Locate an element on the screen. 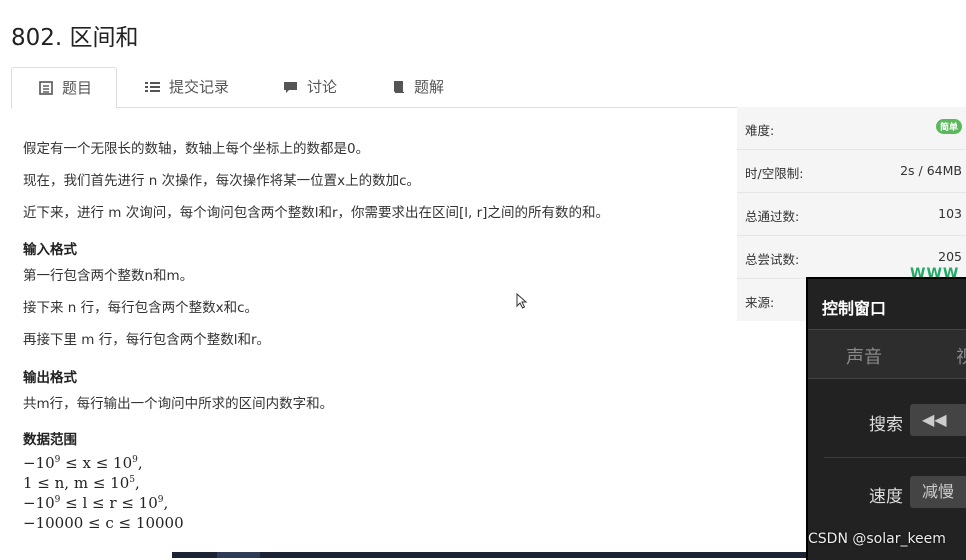  passed-label: 总通过数: is located at coordinates (772, 216).